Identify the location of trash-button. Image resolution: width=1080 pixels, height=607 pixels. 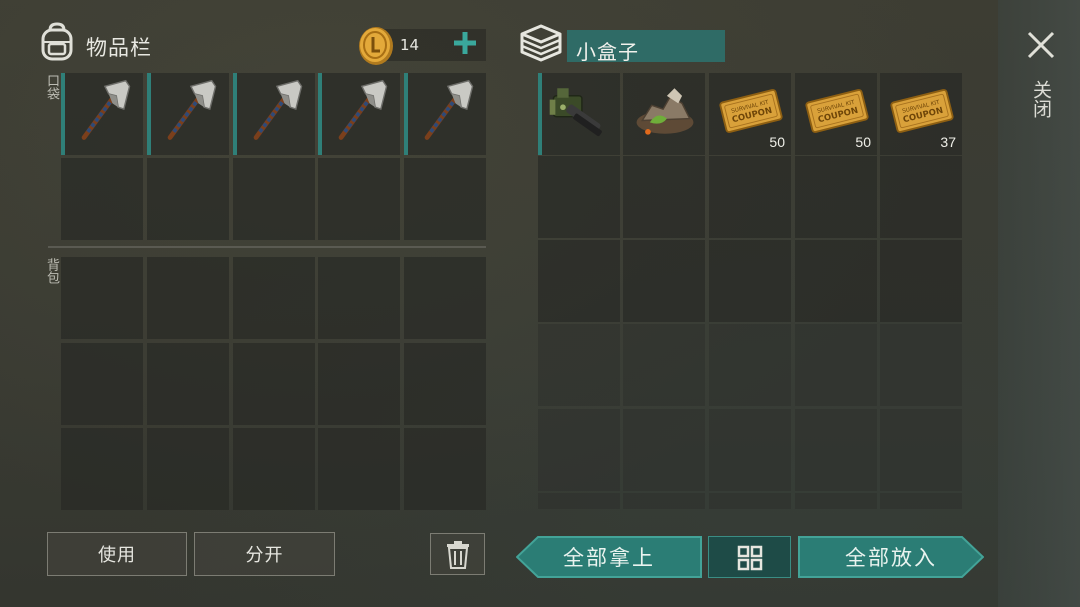
(457, 554).